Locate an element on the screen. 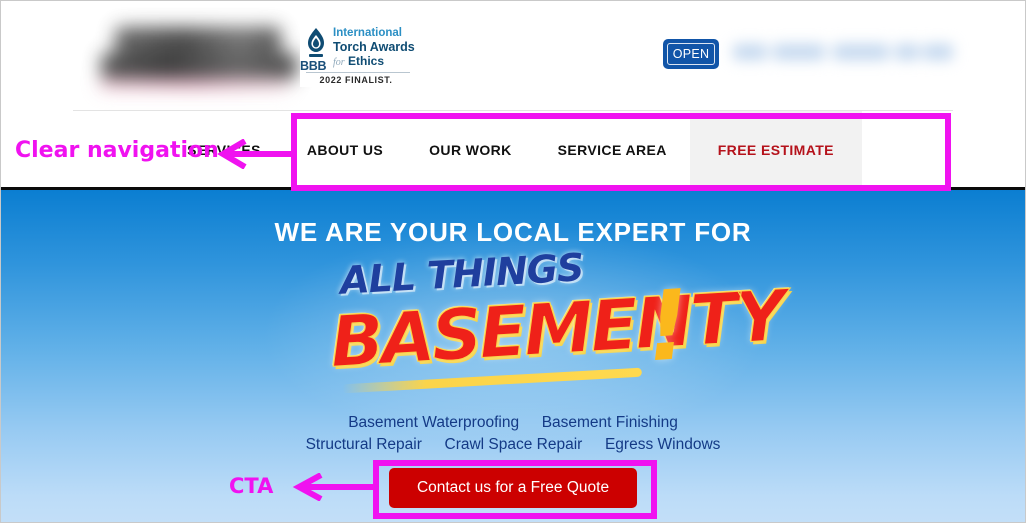 The height and width of the screenshot is (523, 1026). hero-headline: WE ARE YOUR LOCAL EXPERT FOR is located at coordinates (513, 232).